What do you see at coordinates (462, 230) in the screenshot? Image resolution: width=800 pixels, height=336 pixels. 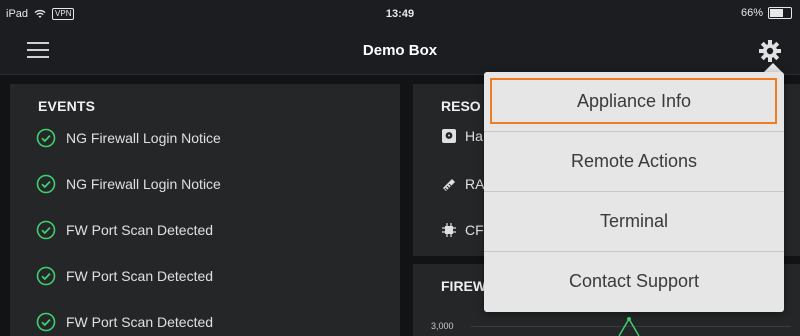 I see `resource-row: CF` at bounding box center [462, 230].